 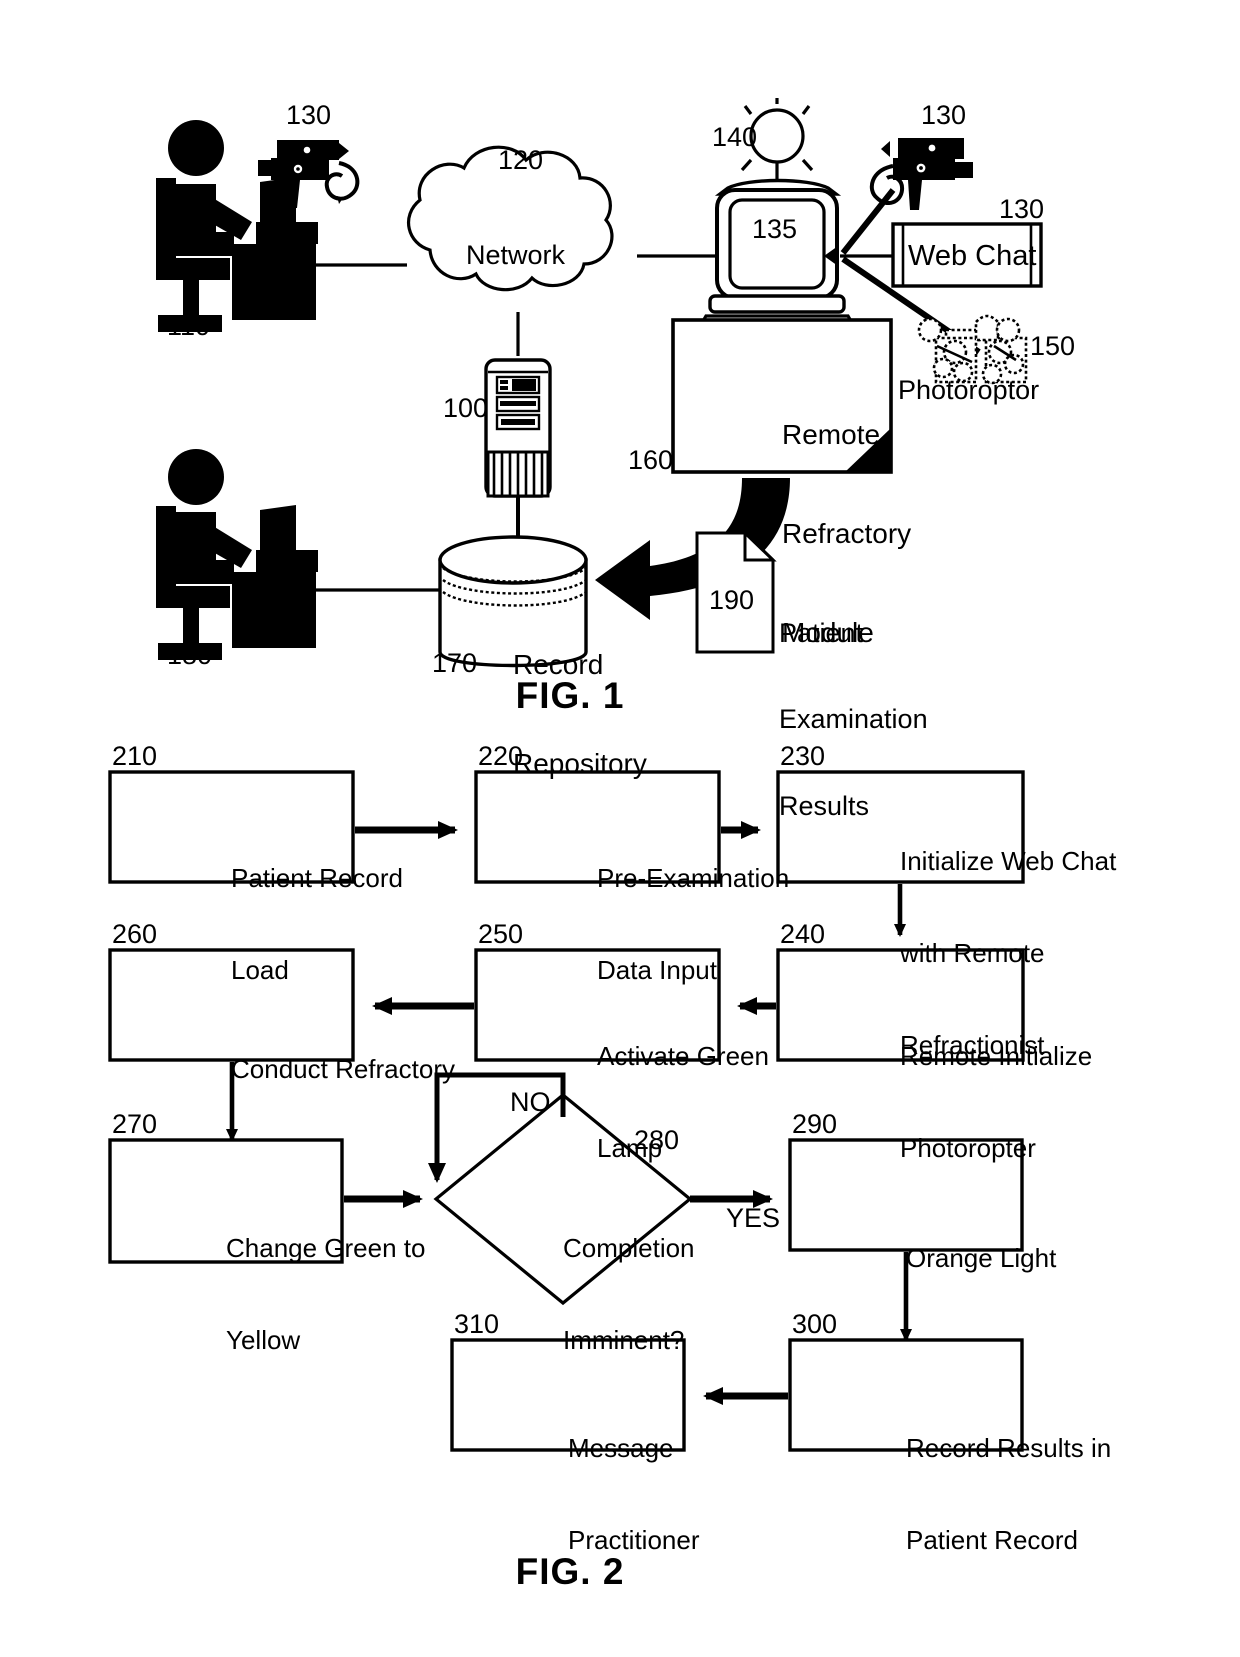 What do you see at coordinates (803, 756) in the screenshot?
I see `ref-number-230: 230` at bounding box center [803, 756].